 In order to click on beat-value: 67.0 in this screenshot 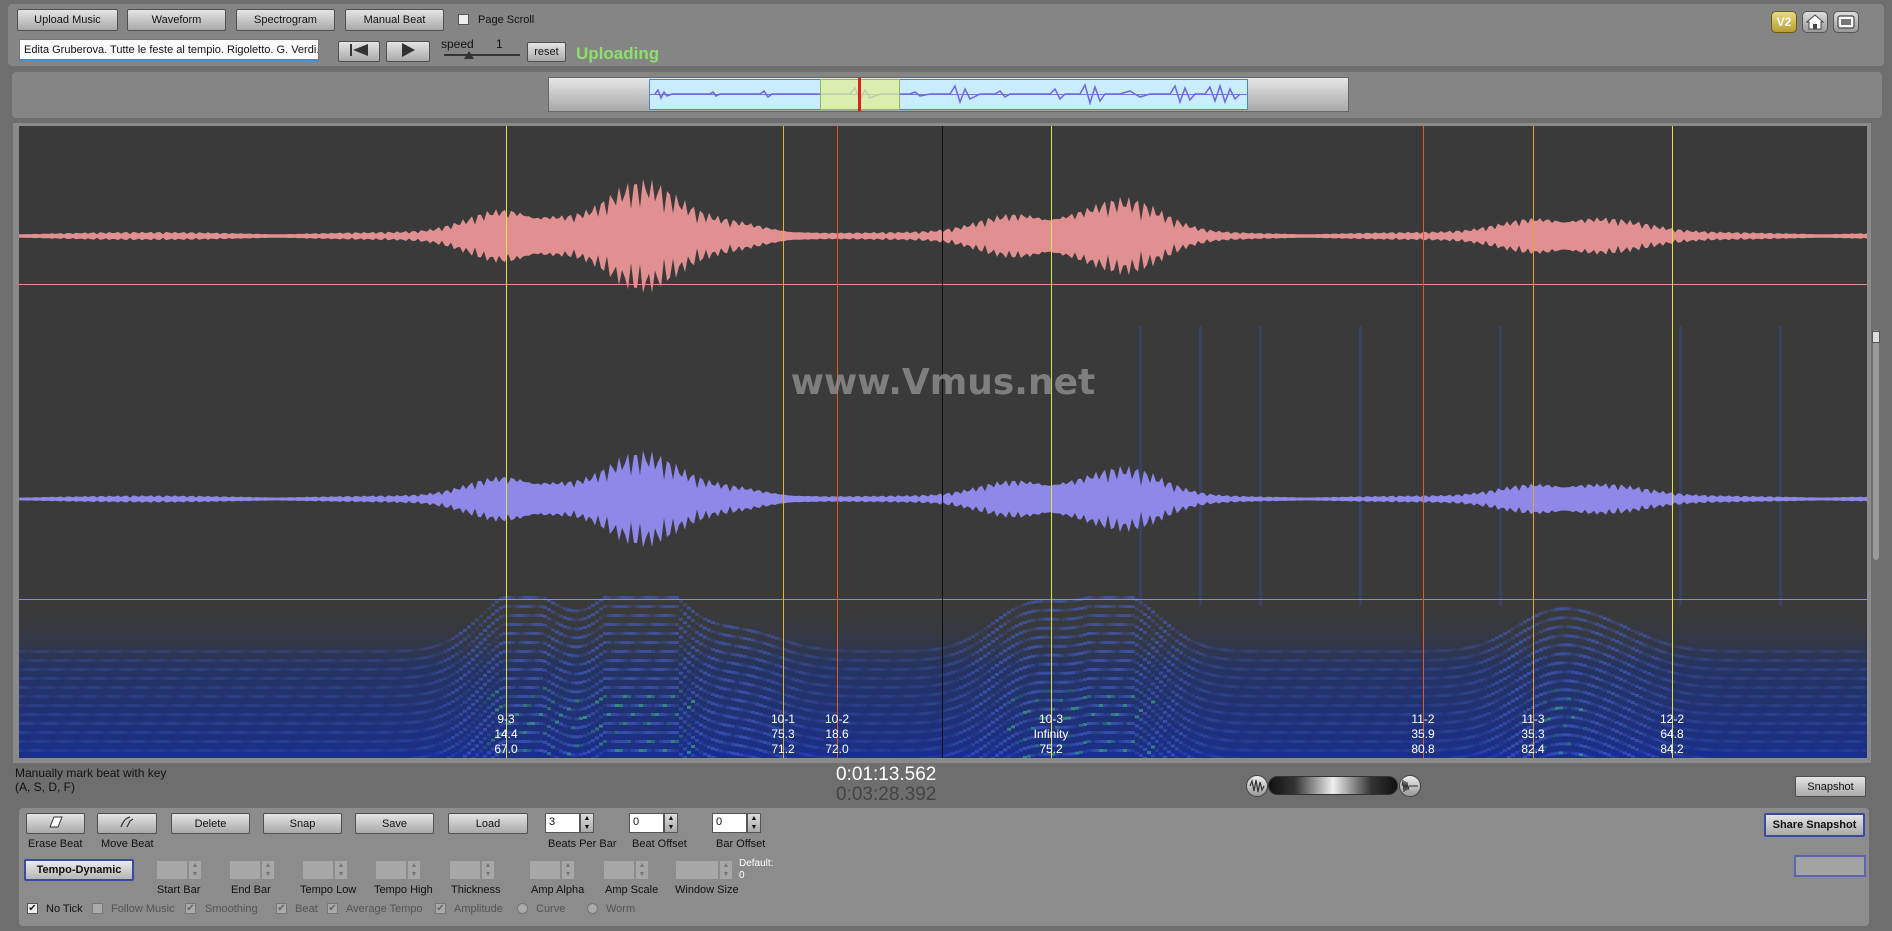, I will do `click(506, 749)`.